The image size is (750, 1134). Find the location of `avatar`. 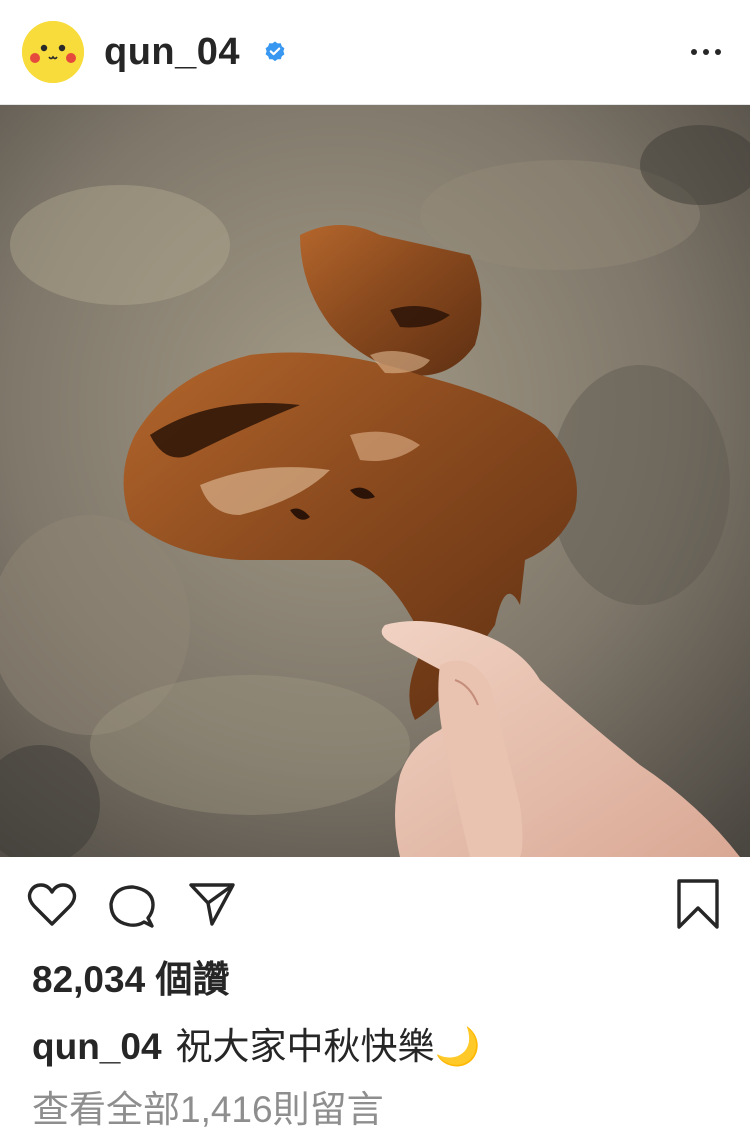

avatar is located at coordinates (53, 52).